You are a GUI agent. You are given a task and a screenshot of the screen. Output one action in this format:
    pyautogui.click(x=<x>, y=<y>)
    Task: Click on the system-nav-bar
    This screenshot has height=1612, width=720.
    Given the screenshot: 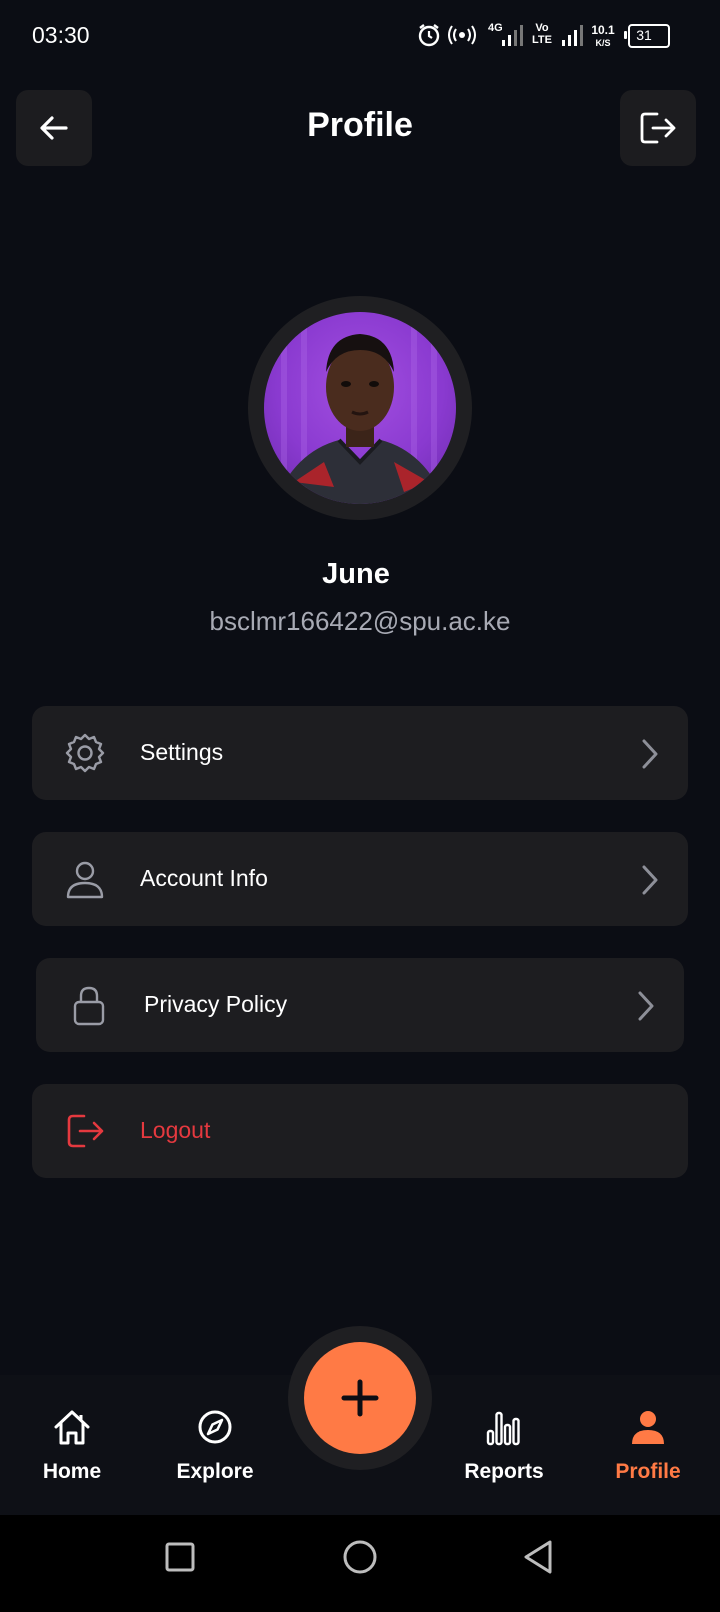 What is the action you would take?
    pyautogui.click(x=360, y=1563)
    